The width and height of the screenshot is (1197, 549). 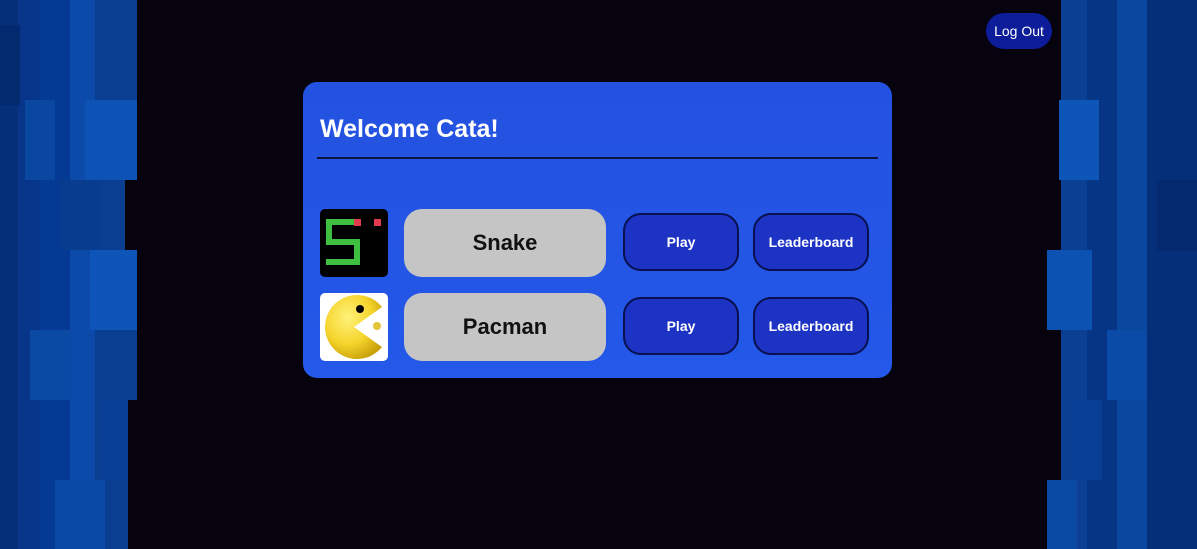 I want to click on welcome-heading: Welcome Cata!, so click(x=409, y=129).